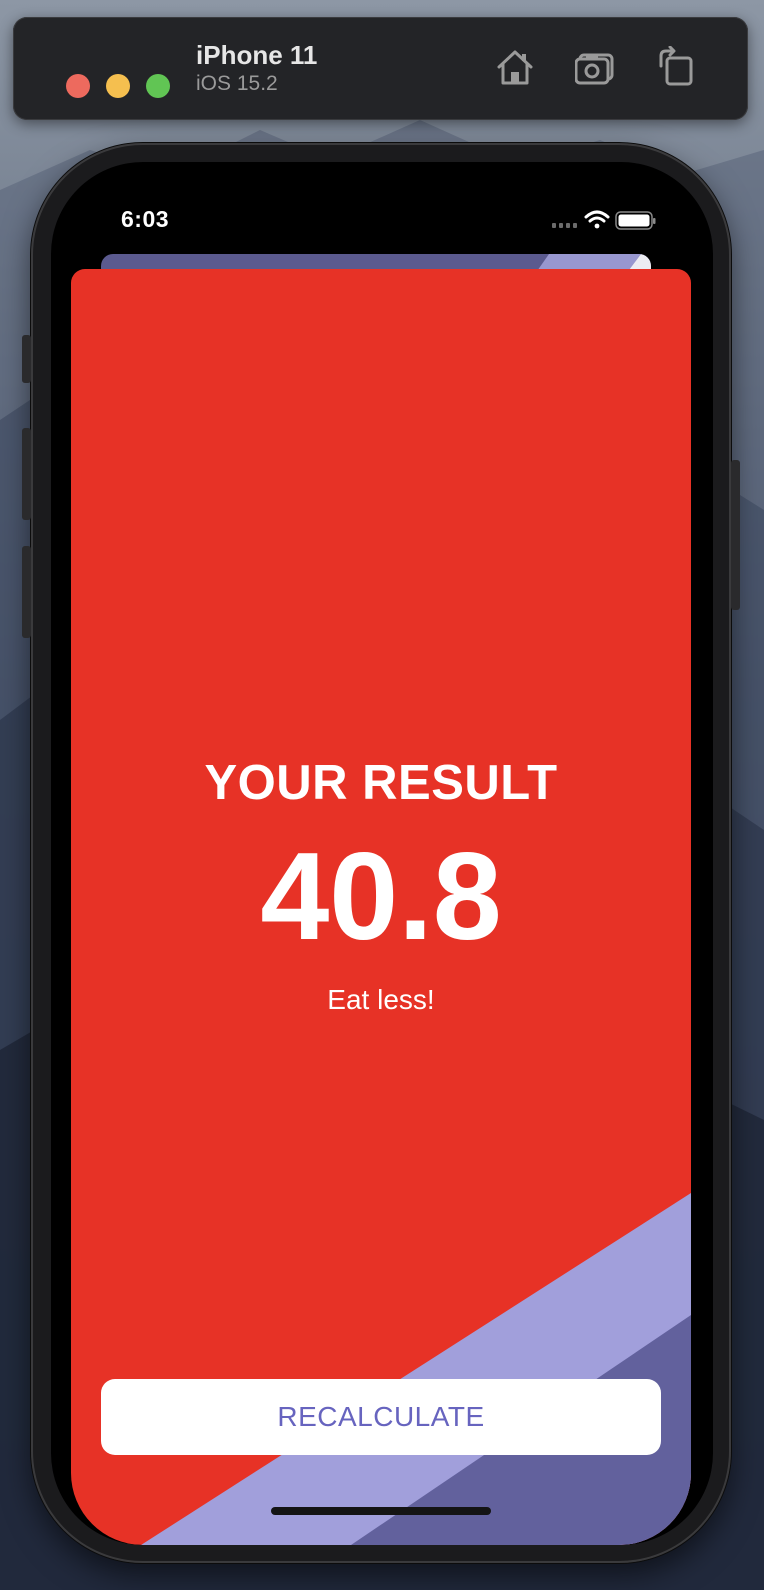 The image size is (764, 1590). Describe the element at coordinates (237, 83) in the screenshot. I see `os-version: iOS 15.2` at that location.